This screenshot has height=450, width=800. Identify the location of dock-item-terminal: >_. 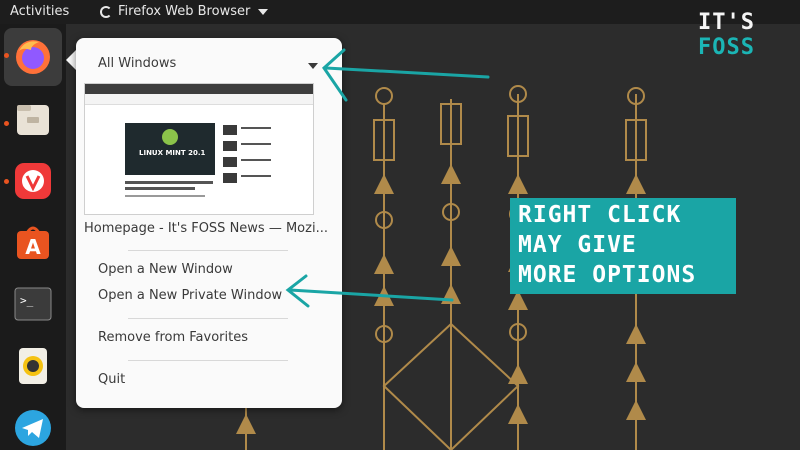
(33, 304).